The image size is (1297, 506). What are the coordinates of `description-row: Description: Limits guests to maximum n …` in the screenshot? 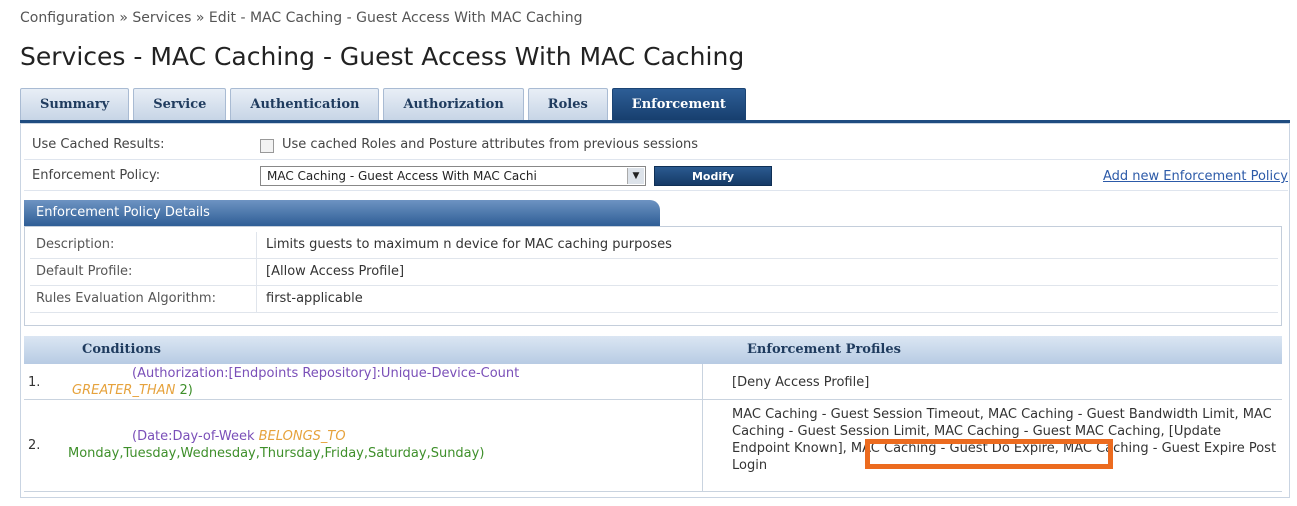 It's located at (654, 245).